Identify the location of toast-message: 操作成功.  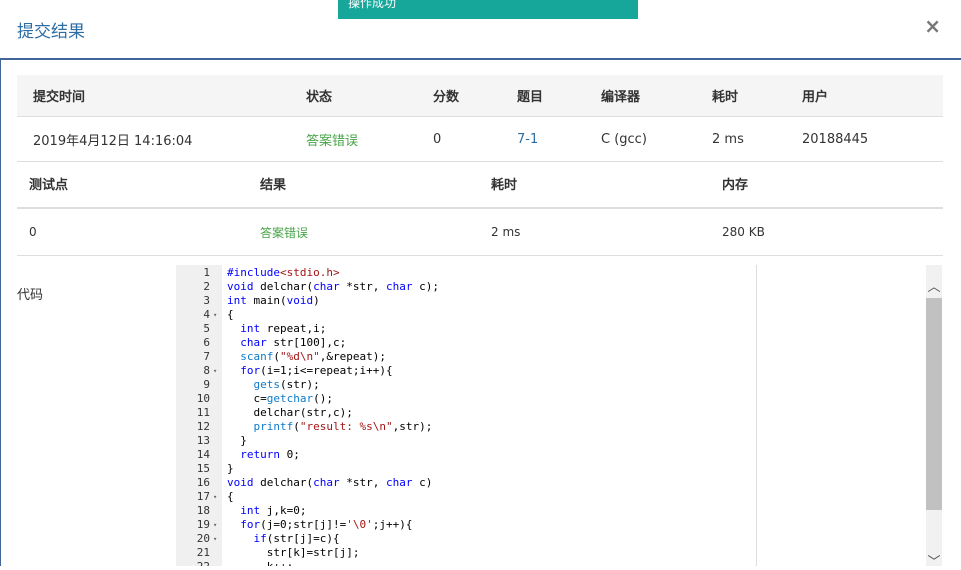
(372, 5).